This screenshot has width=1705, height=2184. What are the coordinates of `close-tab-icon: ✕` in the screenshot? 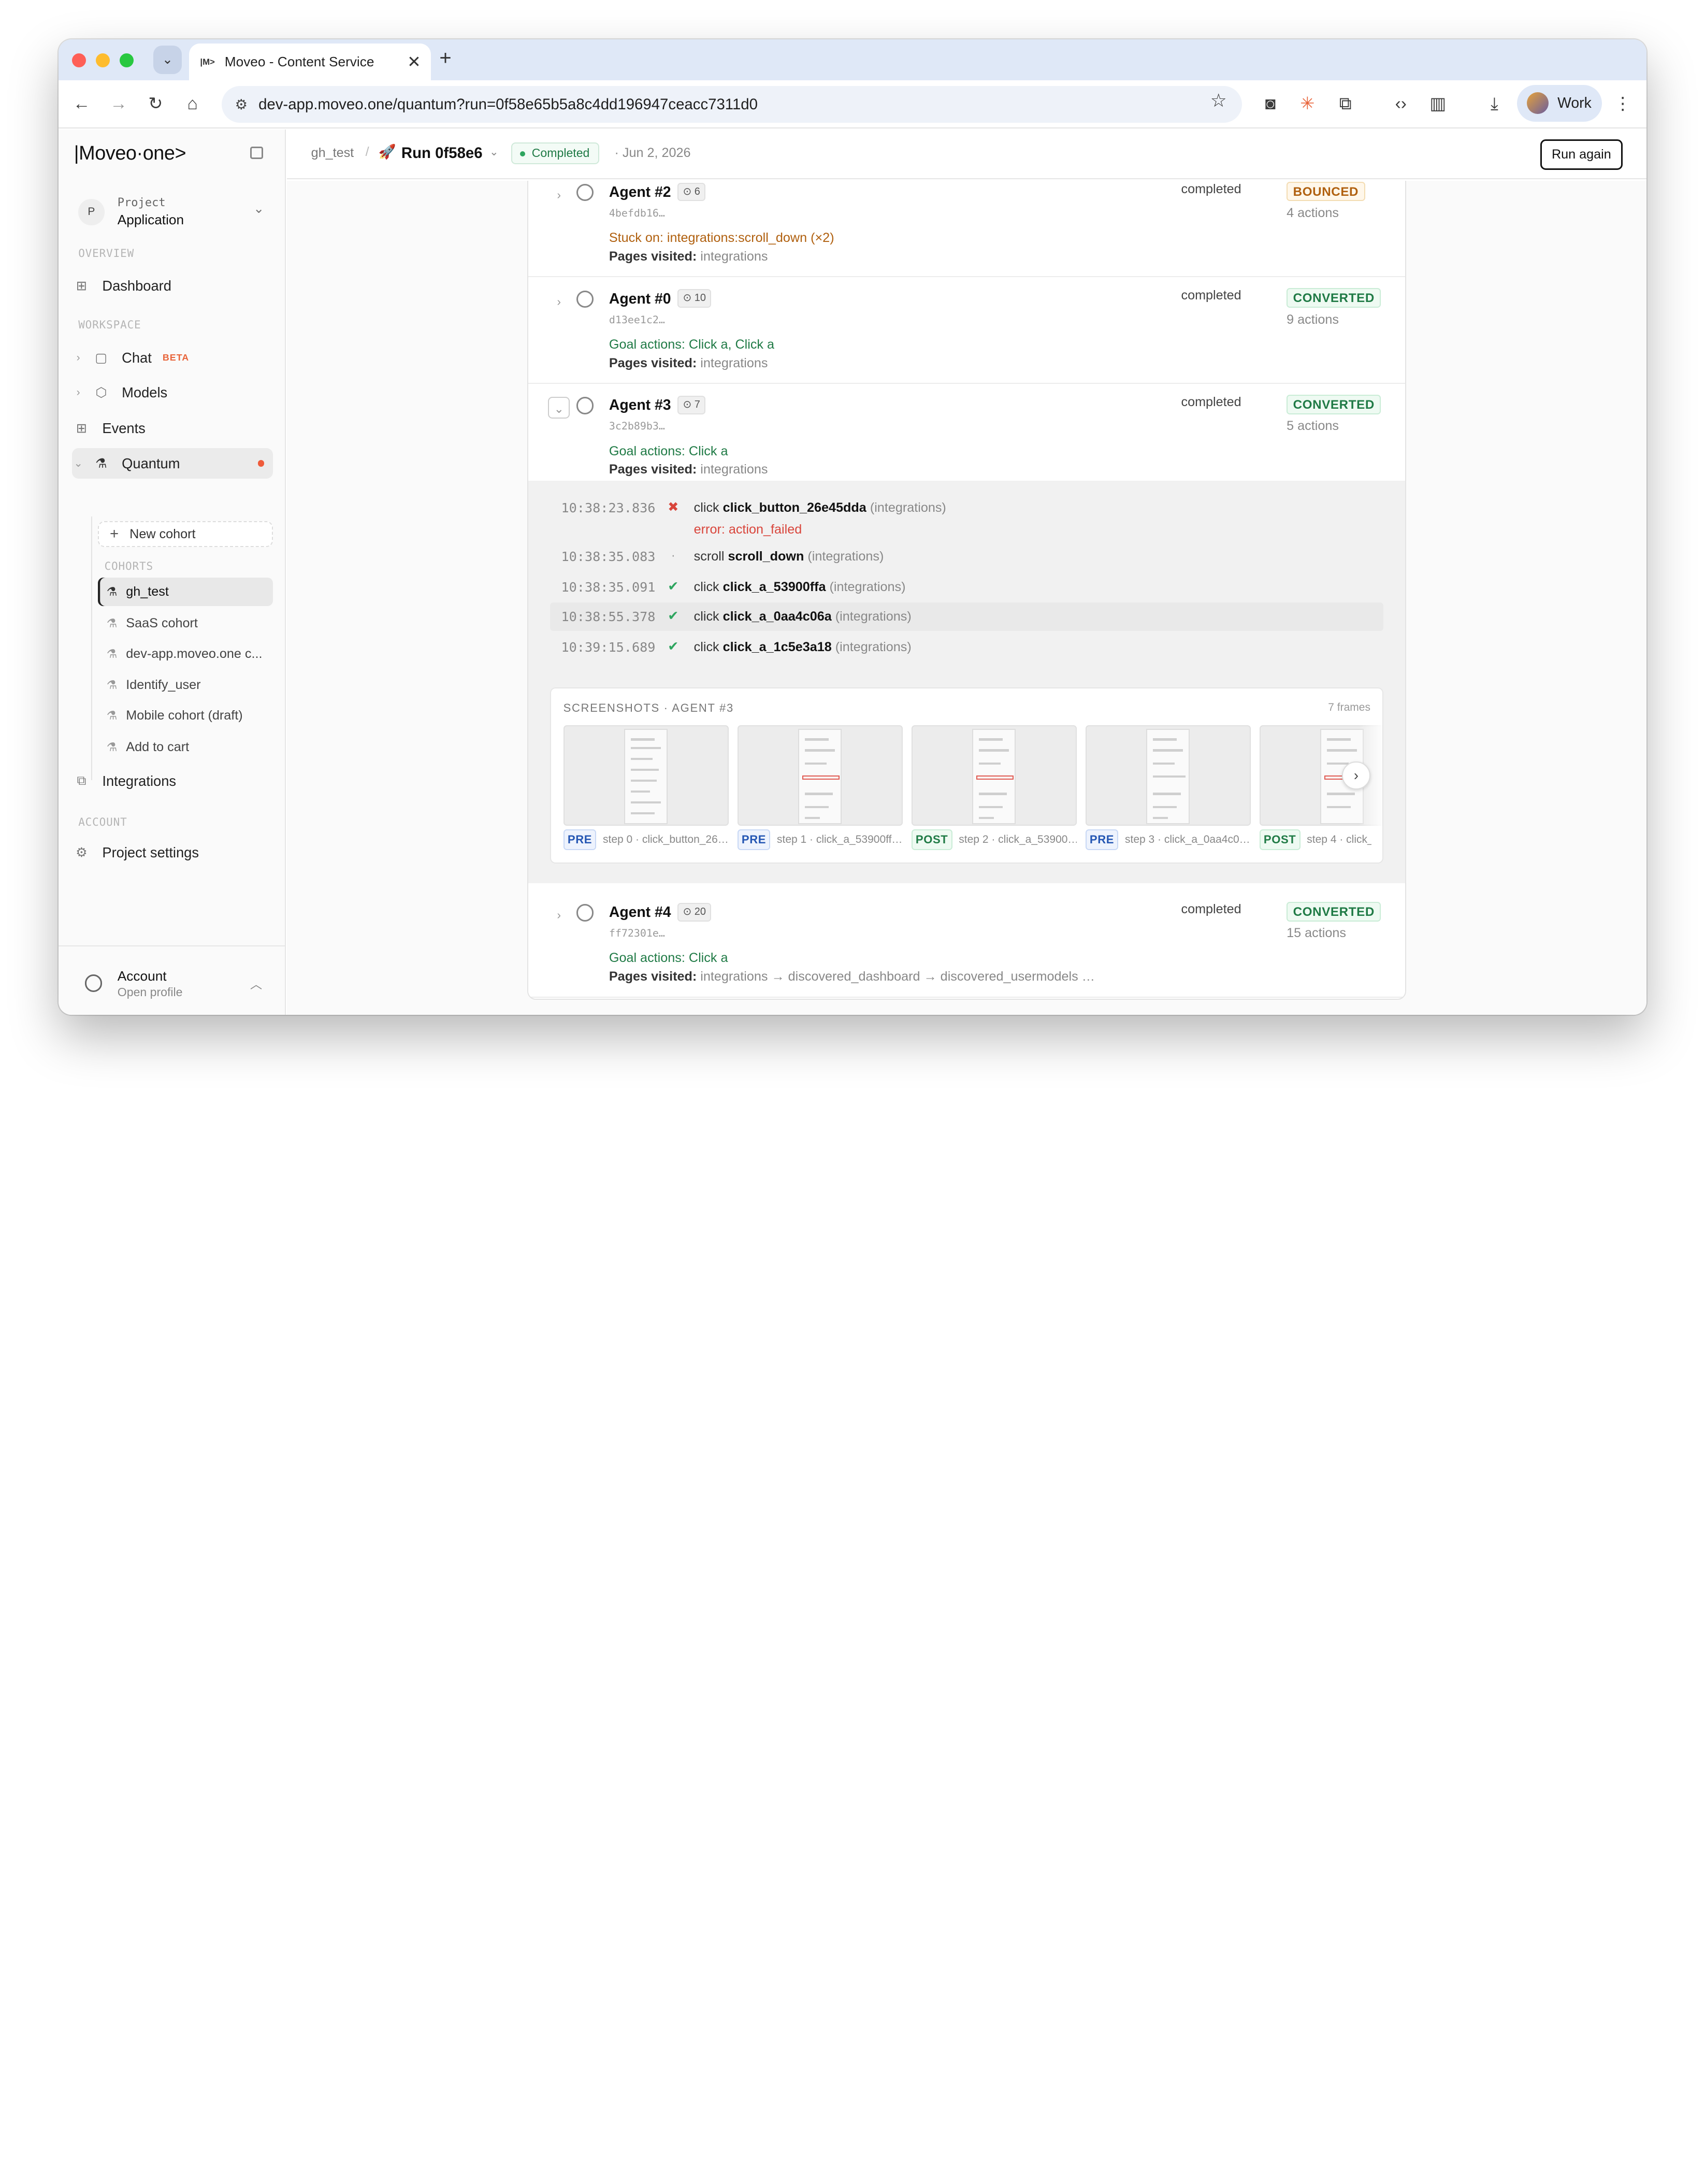 It's located at (414, 62).